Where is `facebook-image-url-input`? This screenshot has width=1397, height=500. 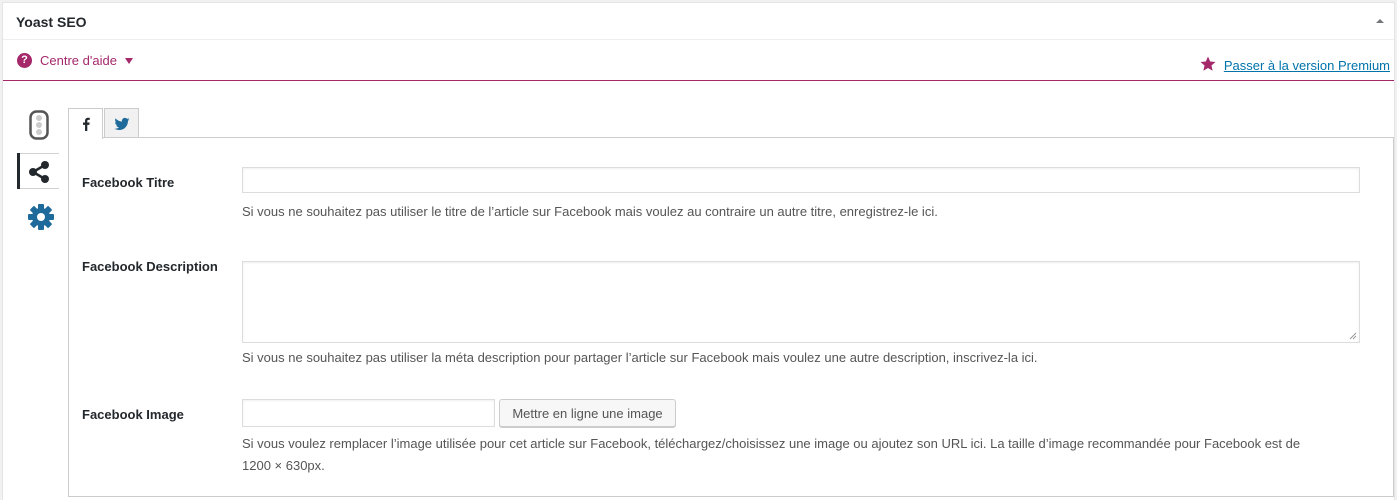 facebook-image-url-input is located at coordinates (368, 413).